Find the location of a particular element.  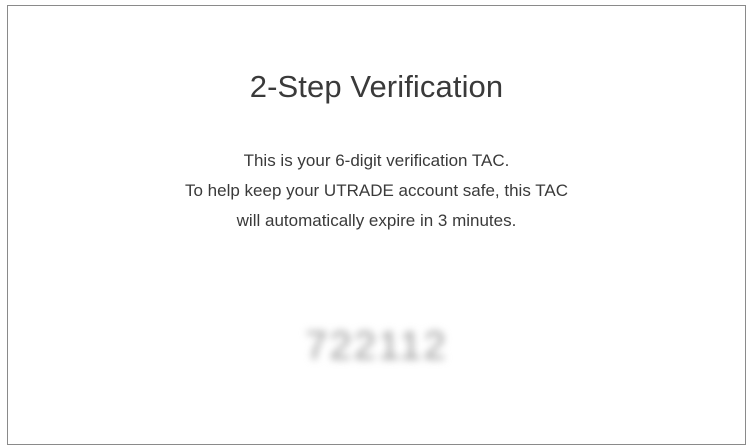

page-title: 2-Step Verification is located at coordinates (376, 86).